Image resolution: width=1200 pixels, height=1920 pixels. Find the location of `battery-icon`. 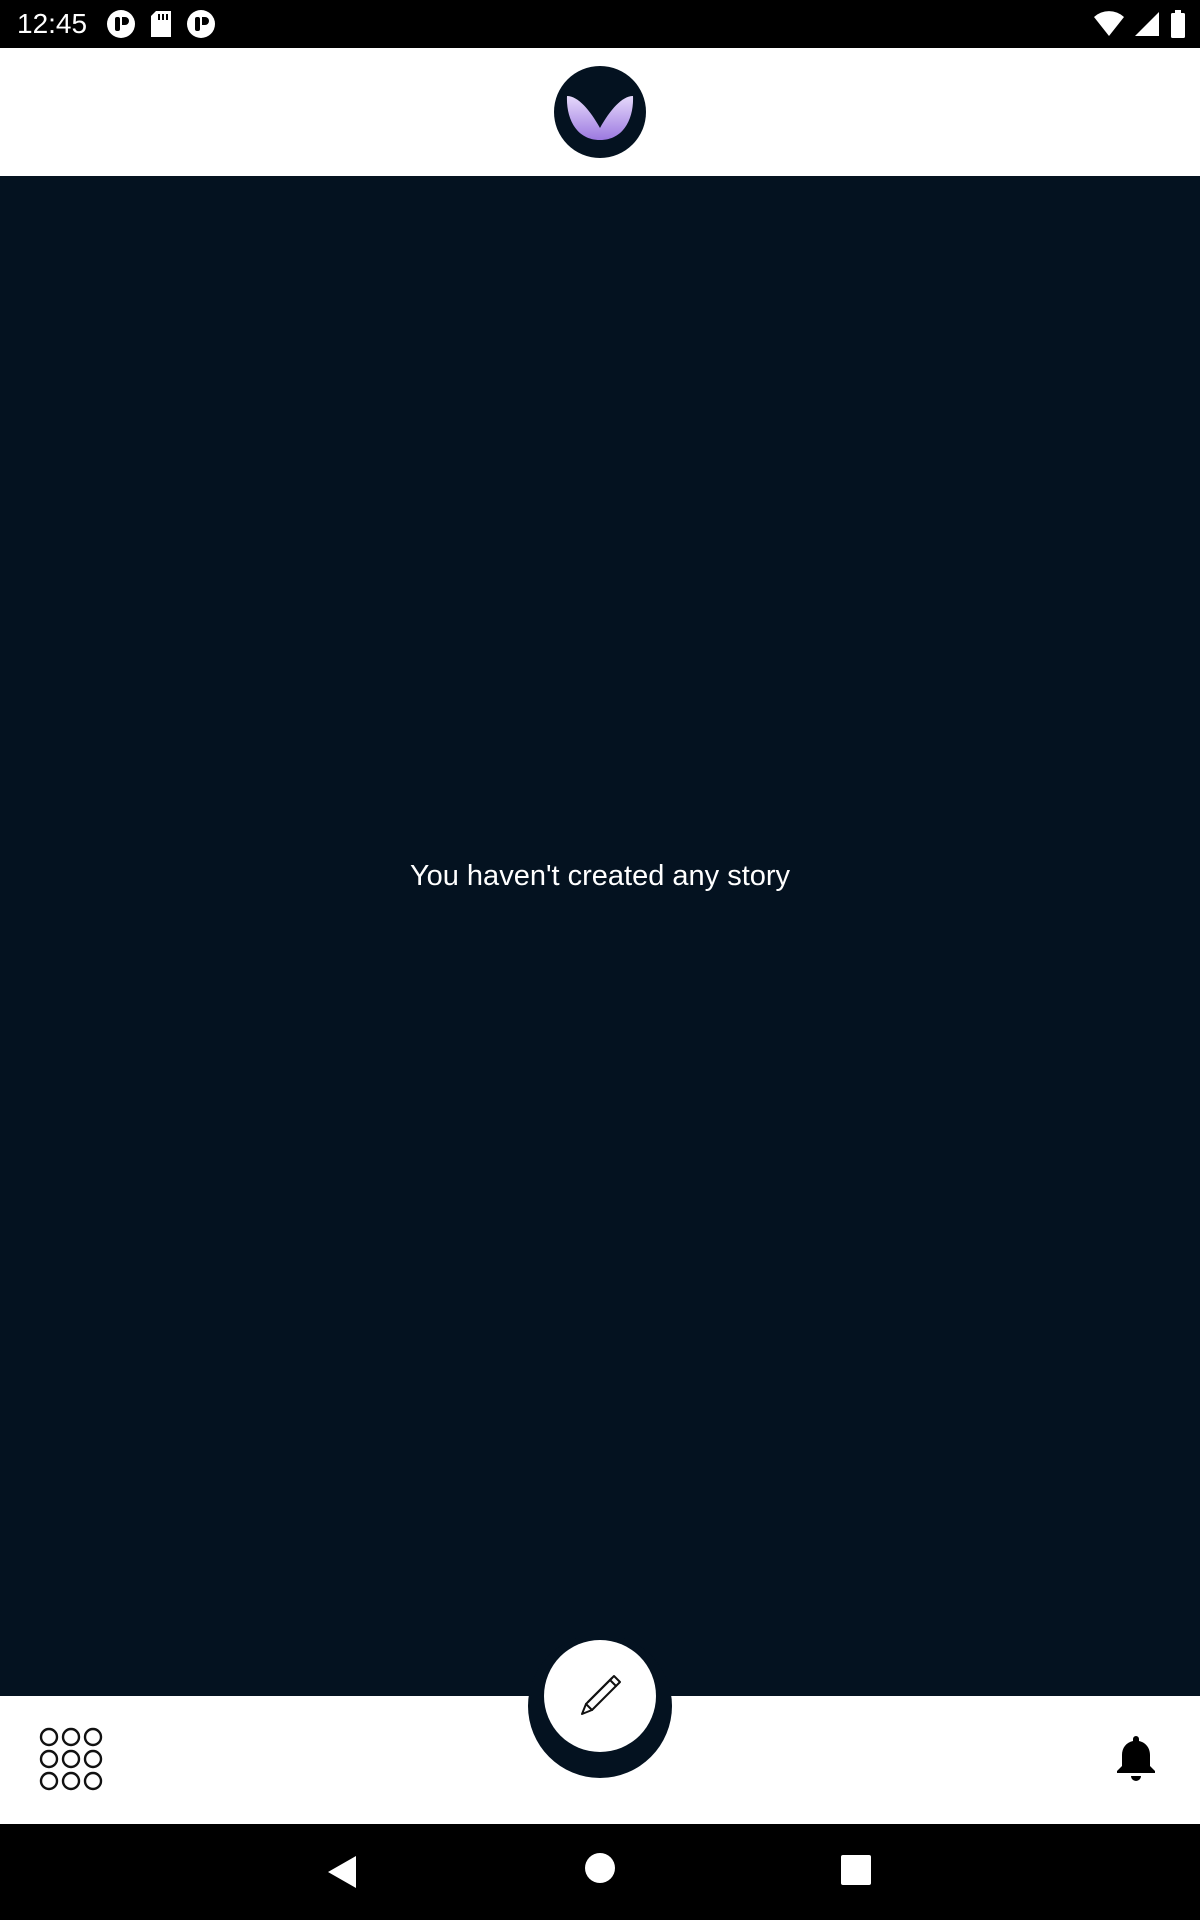

battery-icon is located at coordinates (1178, 24).